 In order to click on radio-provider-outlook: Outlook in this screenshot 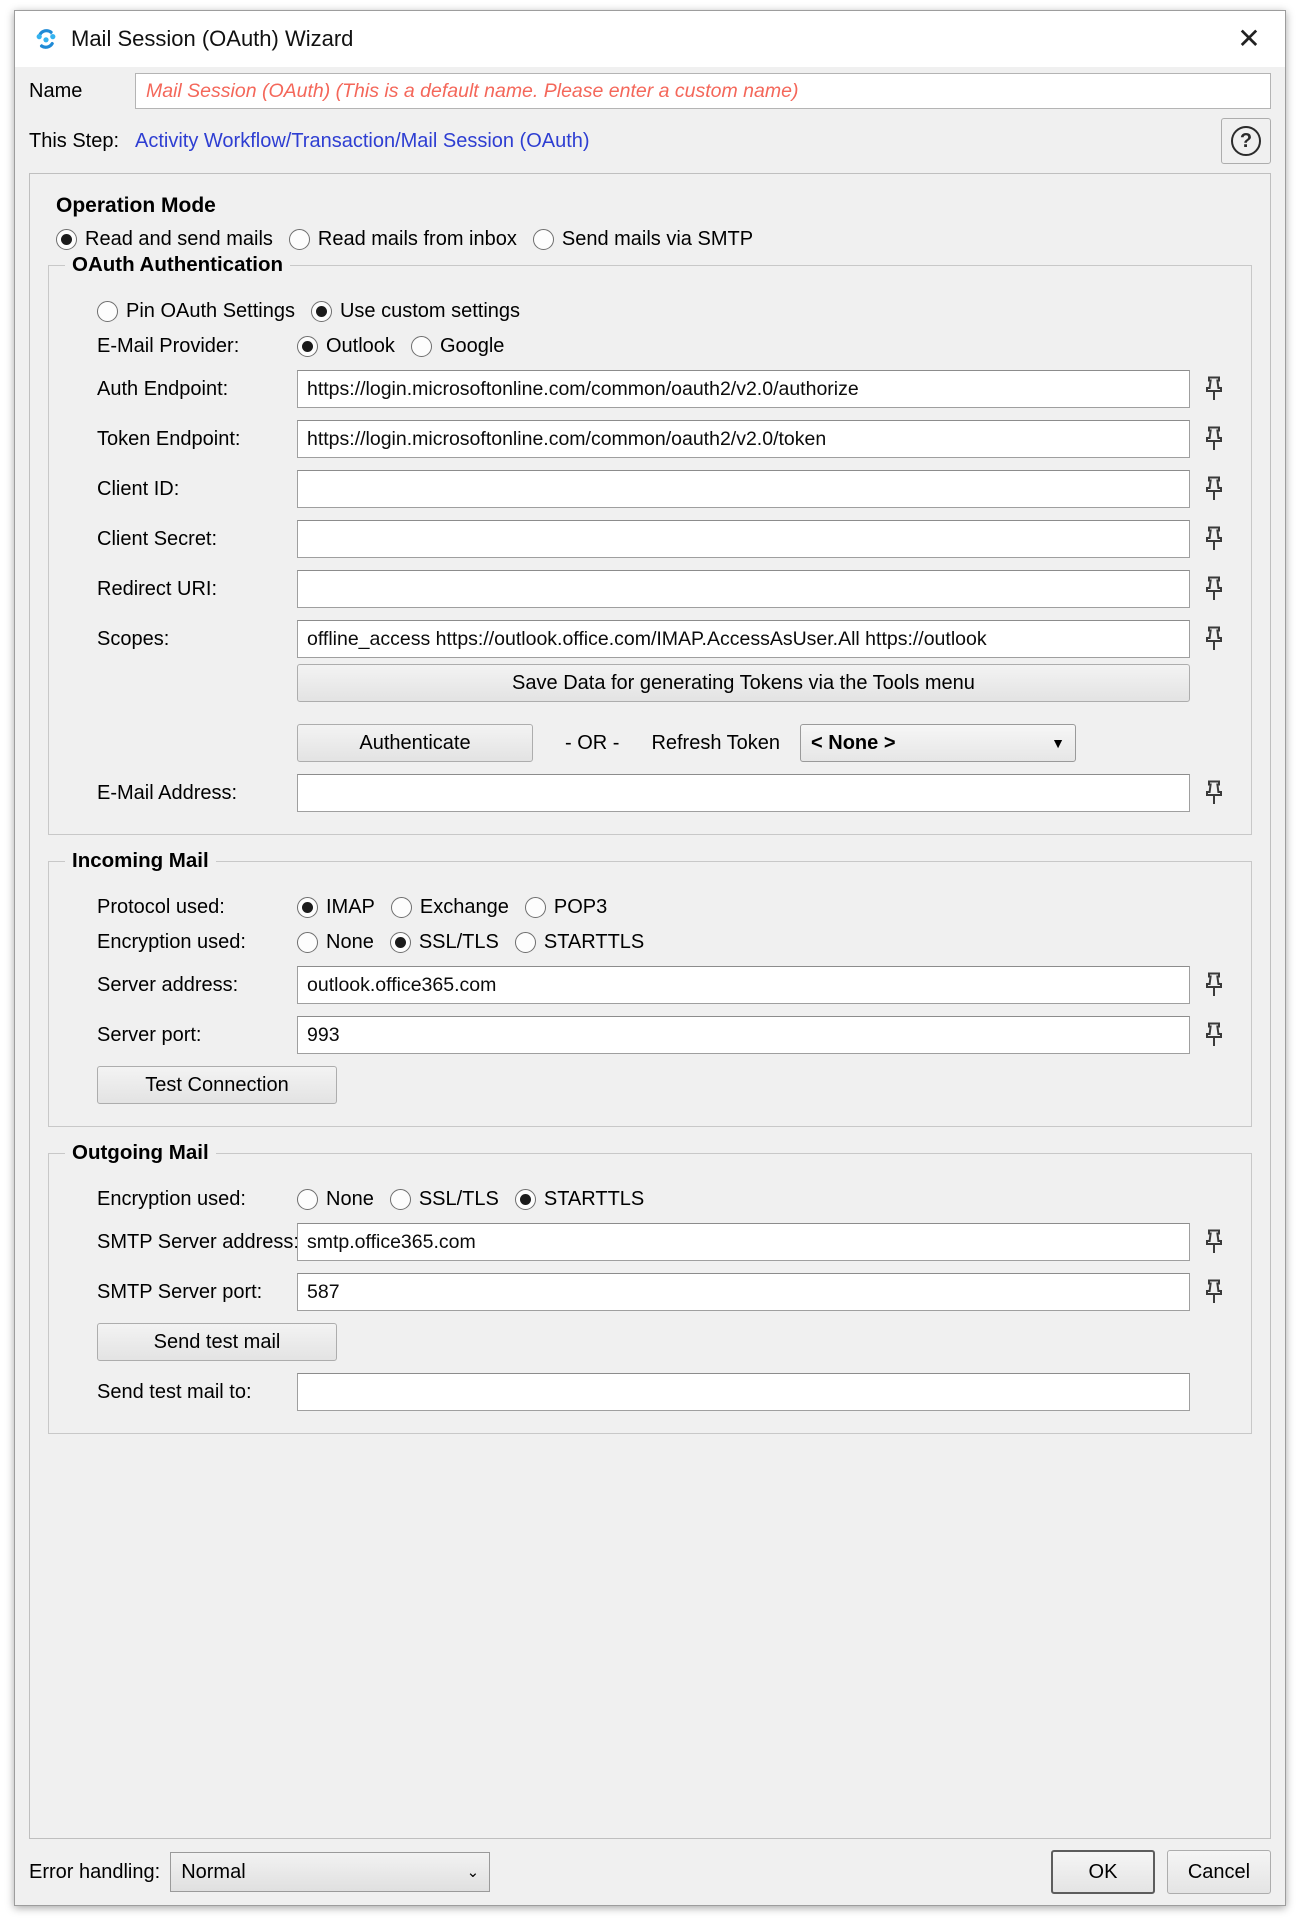, I will do `click(346, 346)`.